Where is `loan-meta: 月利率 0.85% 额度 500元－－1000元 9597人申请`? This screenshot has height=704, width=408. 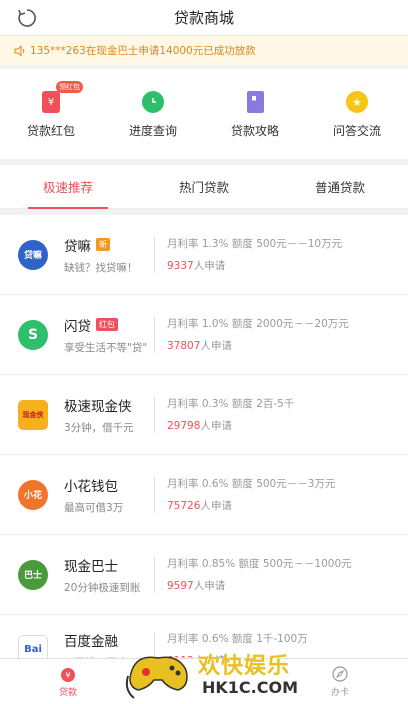 loan-meta: 月利率 0.85% 额度 500元－－1000元 9597人申请 is located at coordinates (259, 574).